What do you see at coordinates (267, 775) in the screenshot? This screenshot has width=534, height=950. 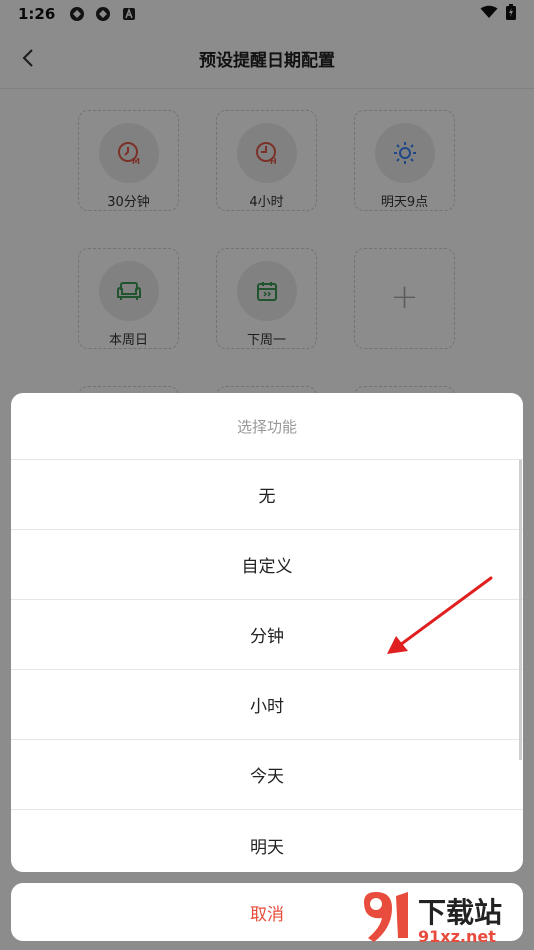 I see `option-today: 今天` at bounding box center [267, 775].